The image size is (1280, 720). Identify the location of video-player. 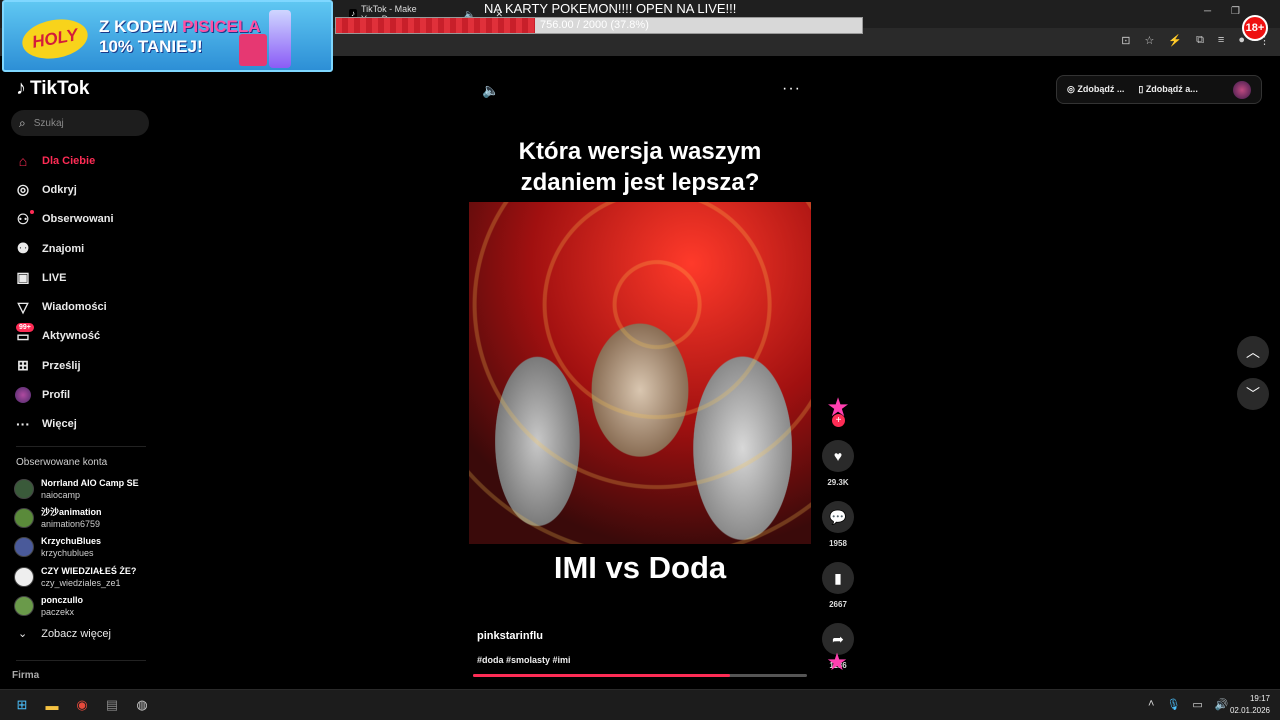
(640, 373).